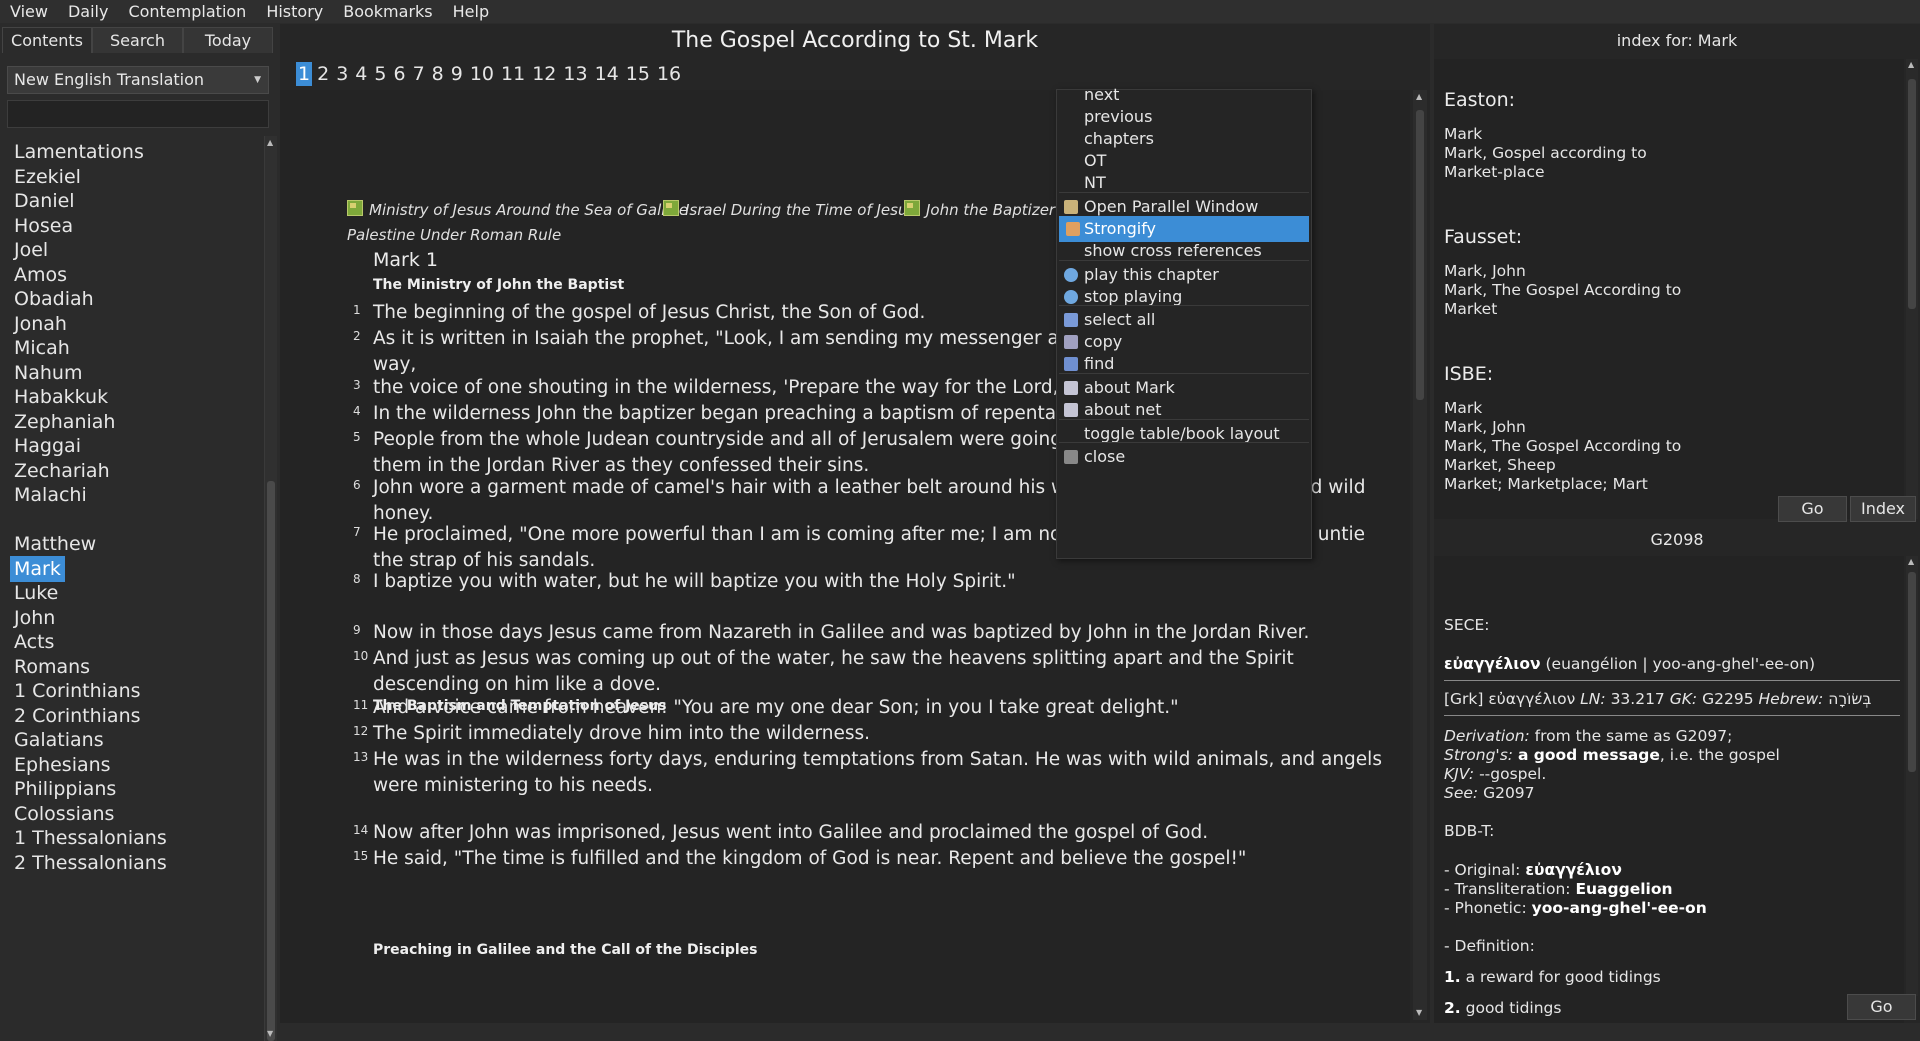  I want to click on tab-contents: Contents, so click(47, 40).